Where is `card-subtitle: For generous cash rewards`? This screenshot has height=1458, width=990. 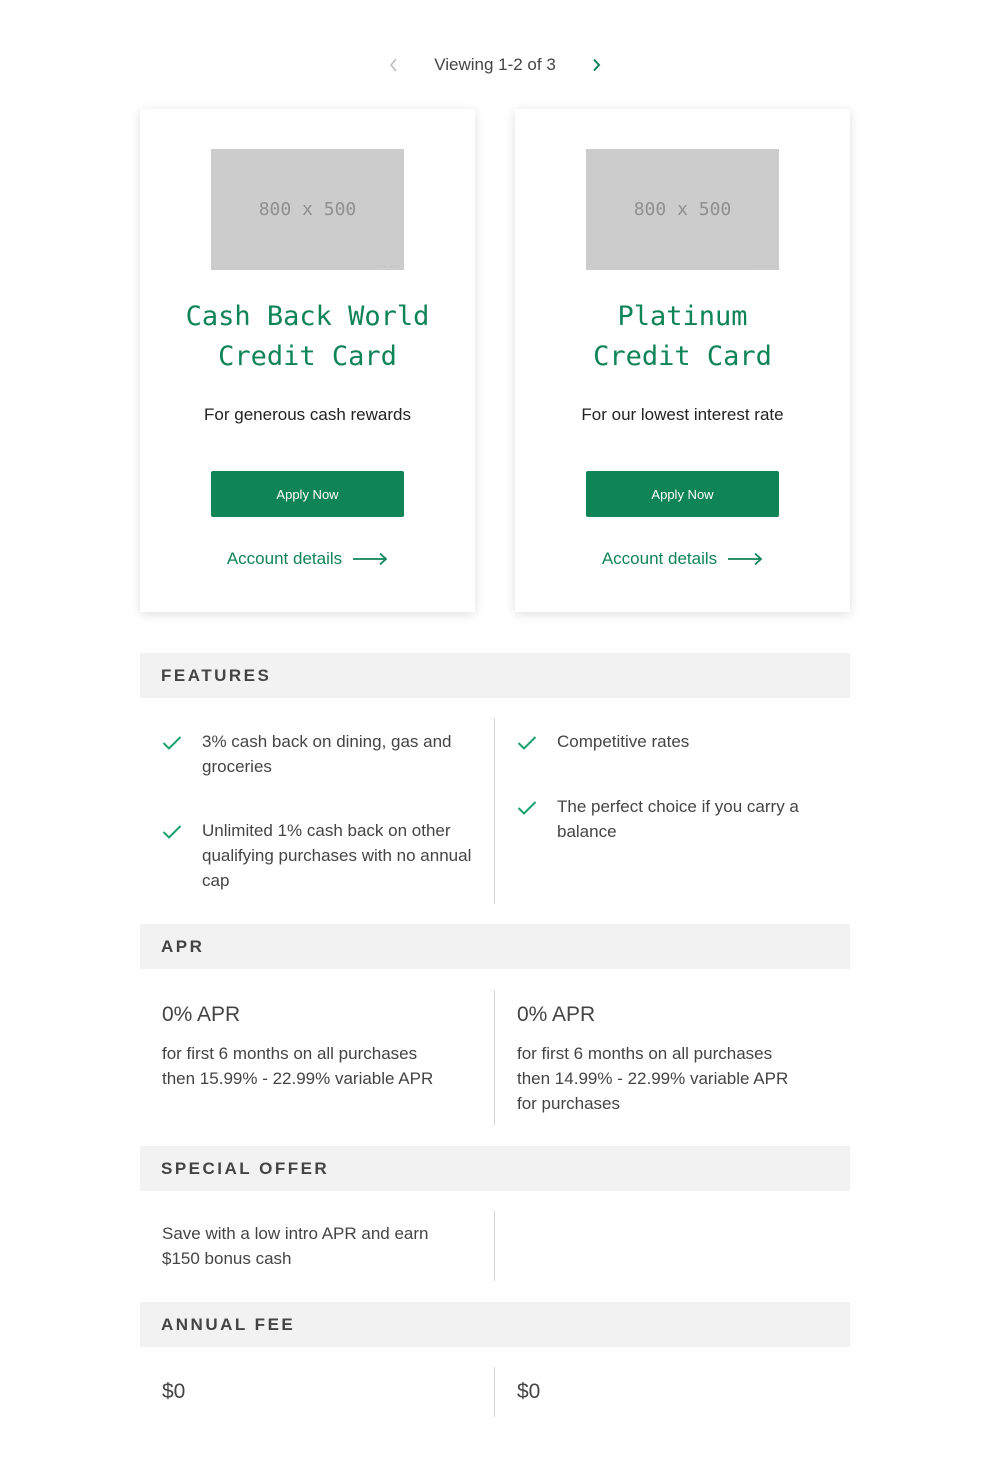 card-subtitle: For generous cash rewards is located at coordinates (307, 414).